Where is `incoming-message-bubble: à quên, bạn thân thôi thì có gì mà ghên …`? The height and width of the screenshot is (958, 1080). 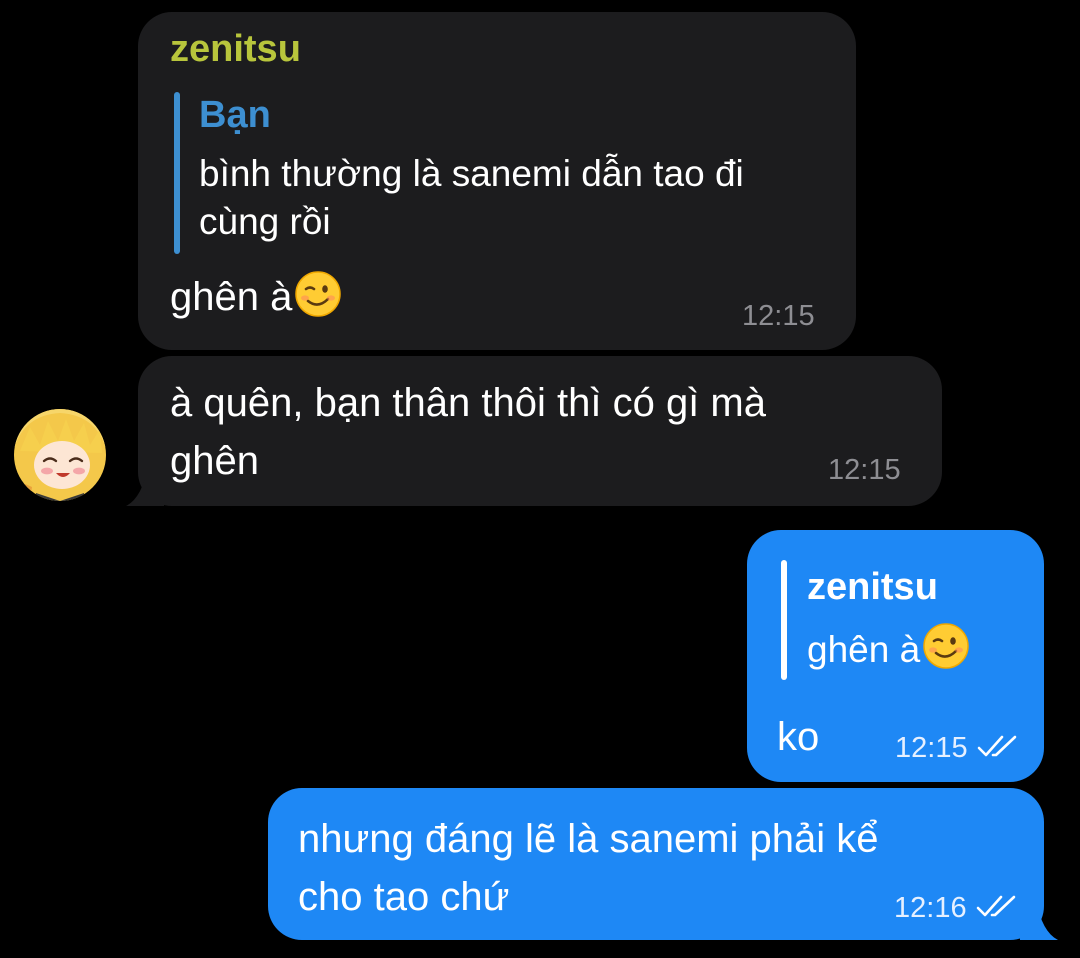
incoming-message-bubble: à quên, bạn thân thôi thì có gì mà ghên … is located at coordinates (540, 431).